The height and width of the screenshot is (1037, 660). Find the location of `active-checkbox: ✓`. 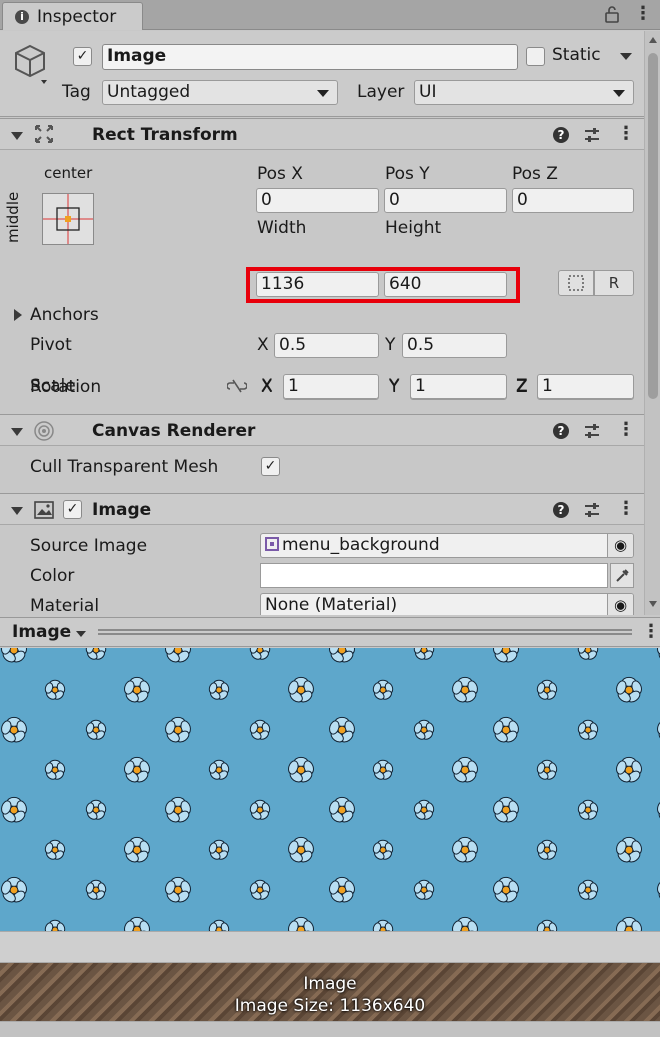

active-checkbox: ✓ is located at coordinates (82, 56).